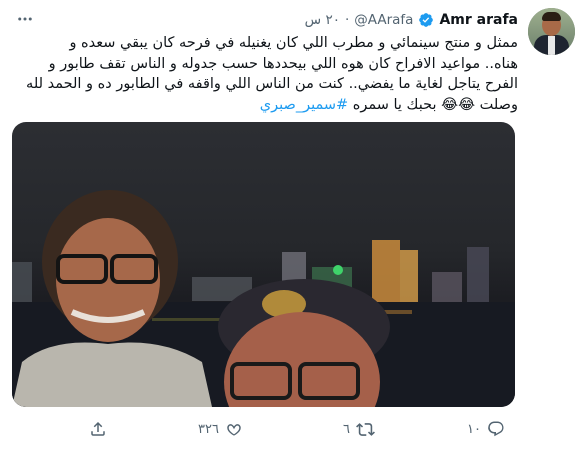  I want to click on retweet-button: ٦, so click(359, 429).